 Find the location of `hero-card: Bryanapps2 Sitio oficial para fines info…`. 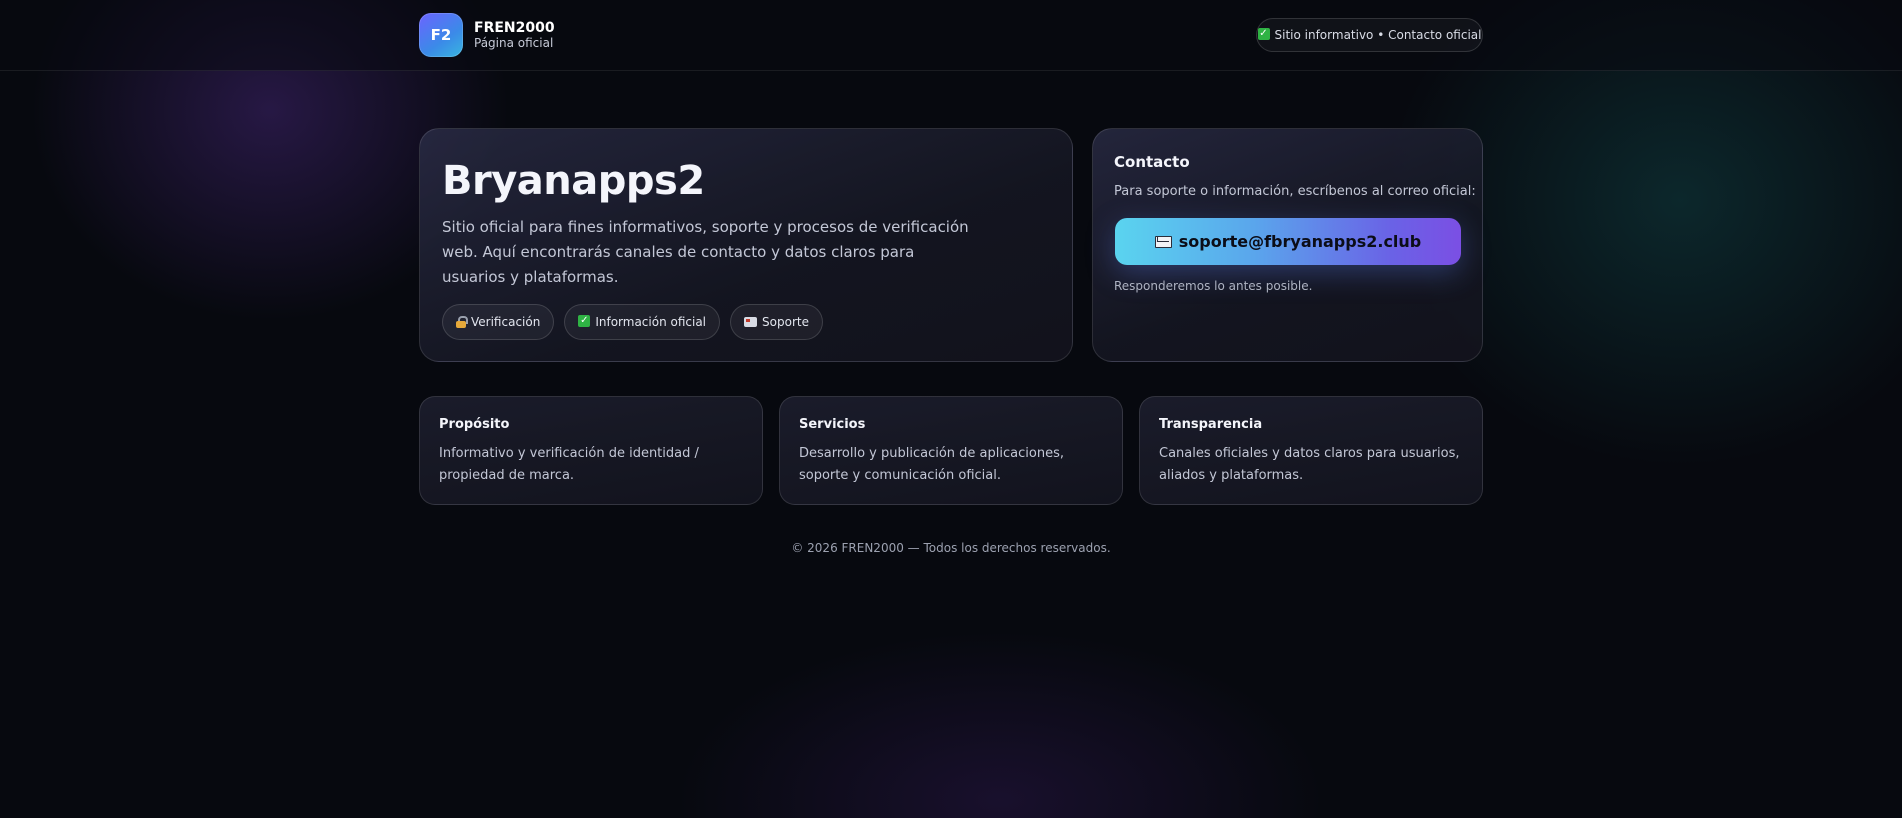

hero-card: Bryanapps2 Sitio oficial para fines info… is located at coordinates (746, 245).